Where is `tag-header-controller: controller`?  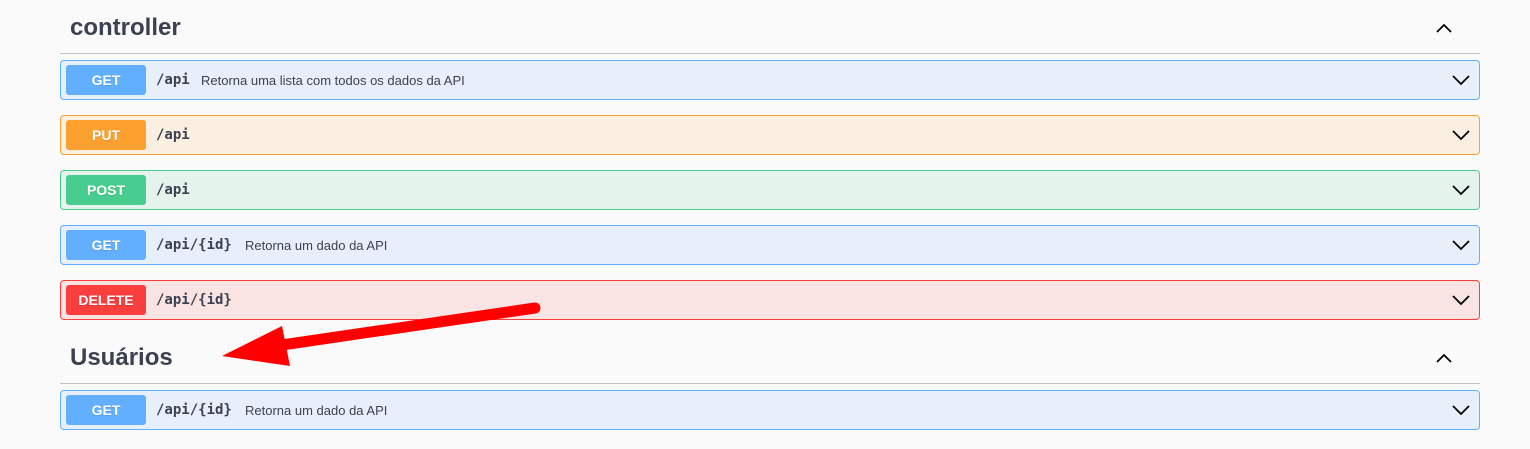
tag-header-controller: controller is located at coordinates (770, 27).